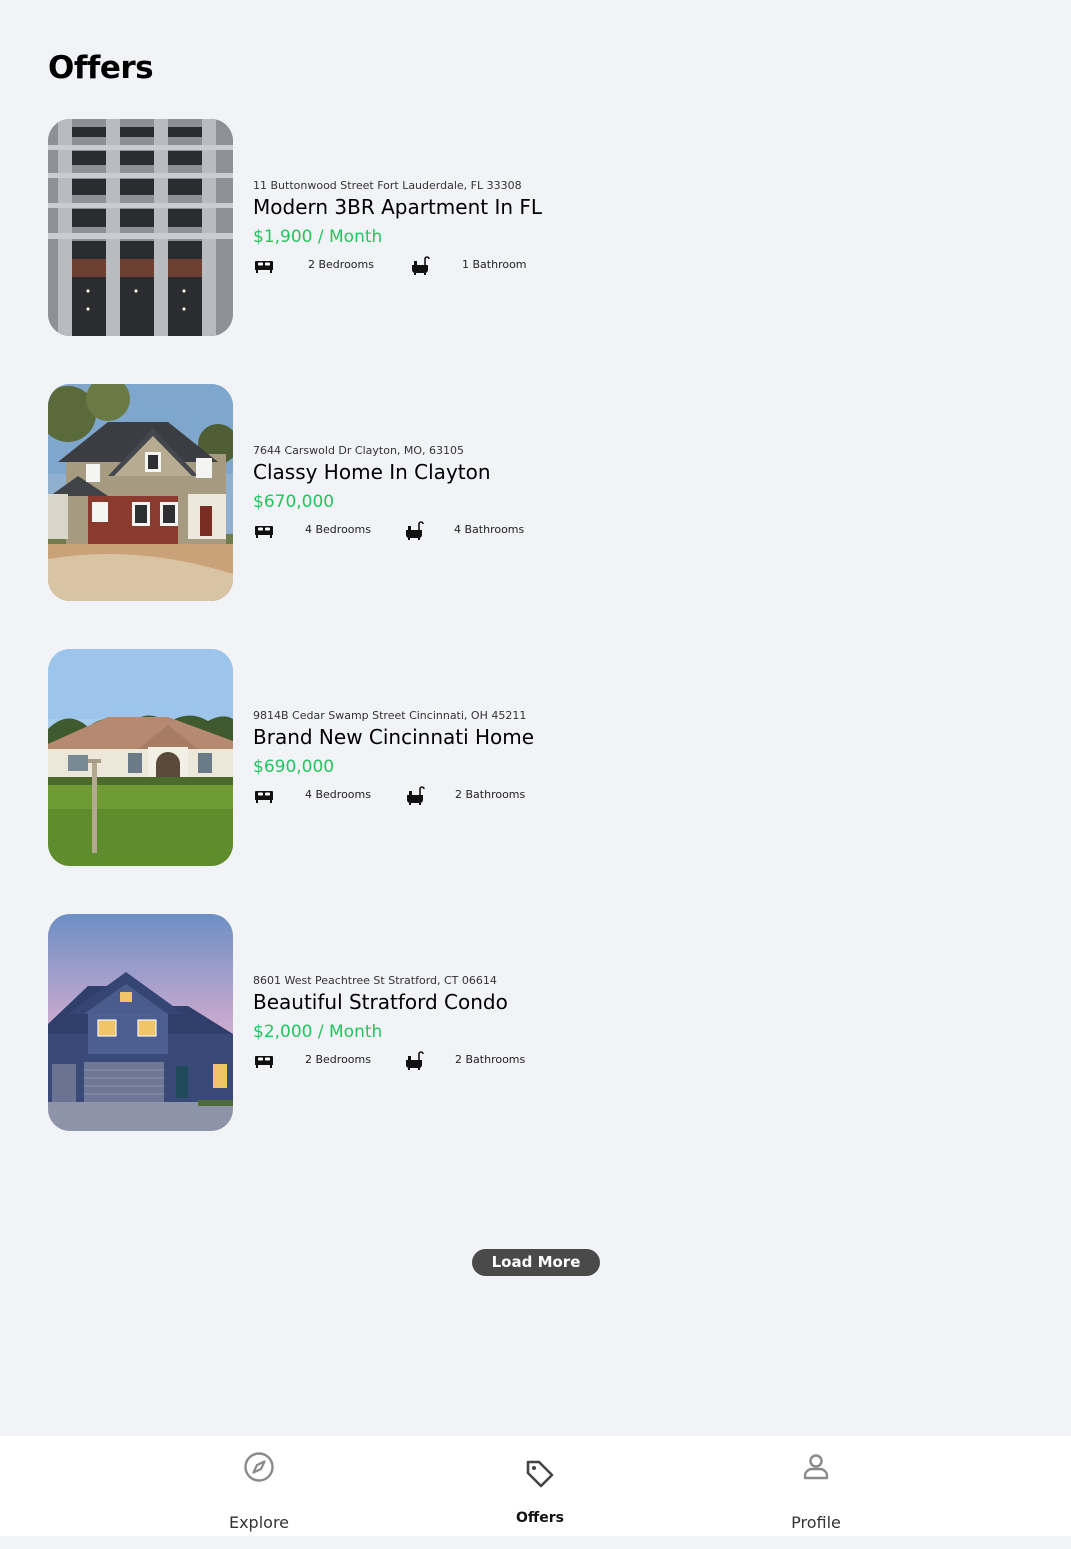 Image resolution: width=1071 pixels, height=1549 pixels. I want to click on tab-explore-label: Explore, so click(259, 1522).